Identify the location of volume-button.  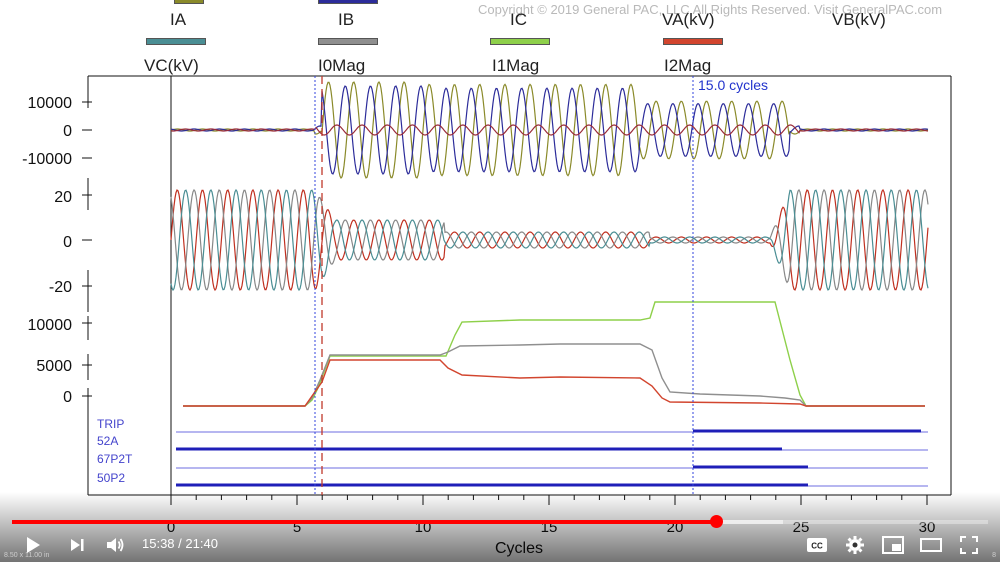
(115, 545).